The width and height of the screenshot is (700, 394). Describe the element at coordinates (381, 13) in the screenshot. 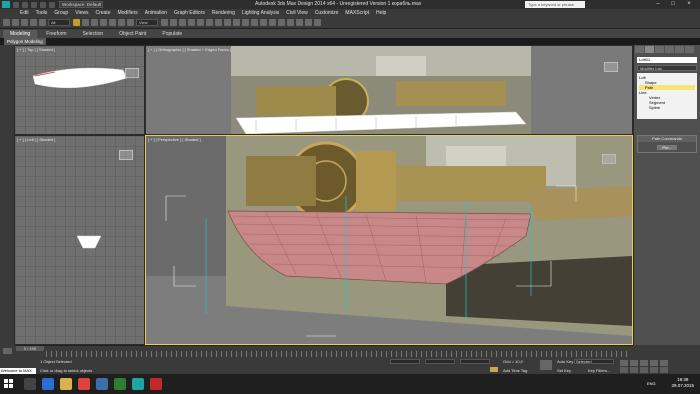

I see `menu-item-help: Help` at that location.